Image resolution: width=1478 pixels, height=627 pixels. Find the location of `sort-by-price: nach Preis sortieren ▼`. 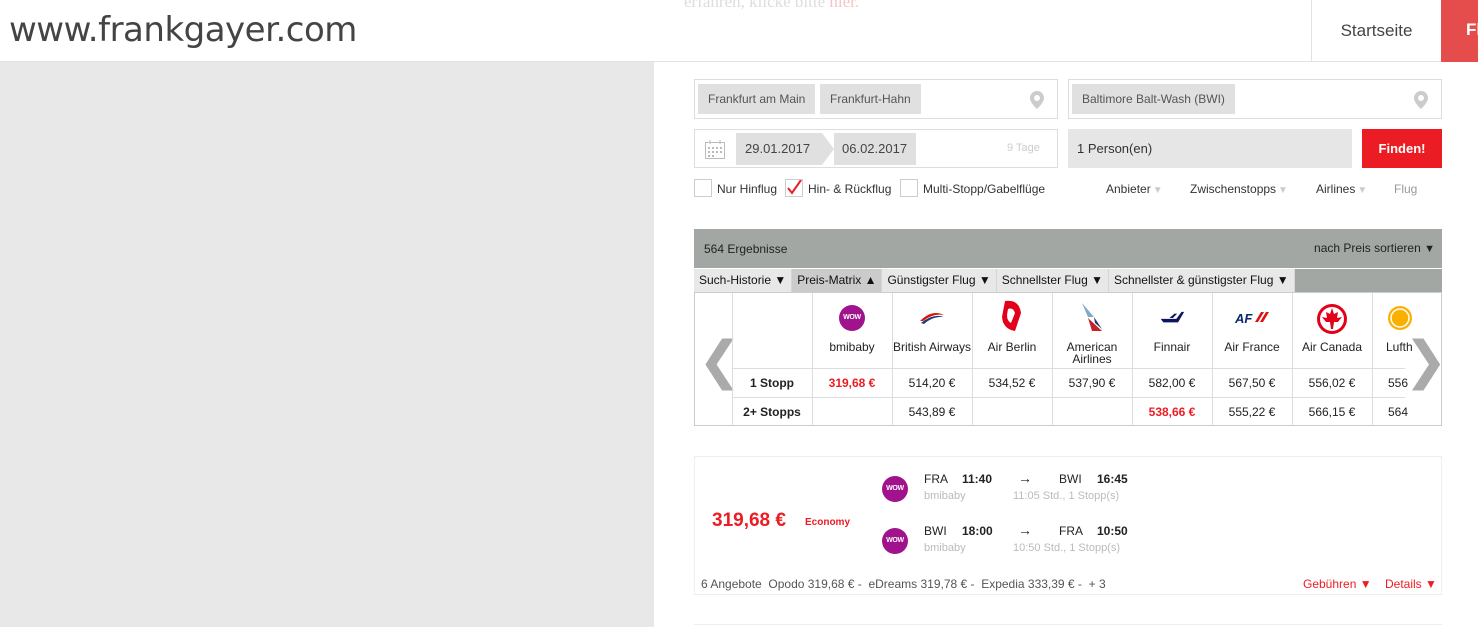

sort-by-price: nach Preis sortieren ▼ is located at coordinates (1374, 248).